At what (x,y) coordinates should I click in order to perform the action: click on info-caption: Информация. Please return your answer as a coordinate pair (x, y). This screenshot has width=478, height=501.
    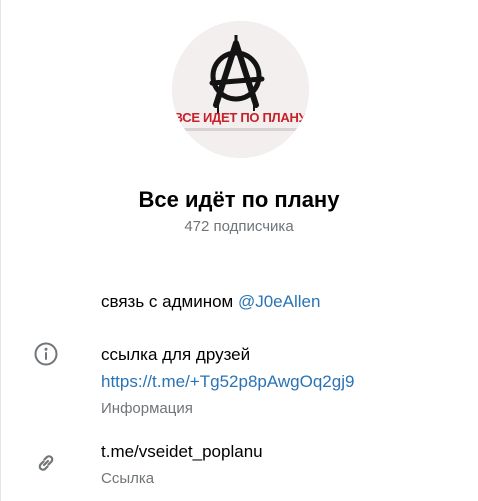
    Looking at the image, I should click on (147, 408).